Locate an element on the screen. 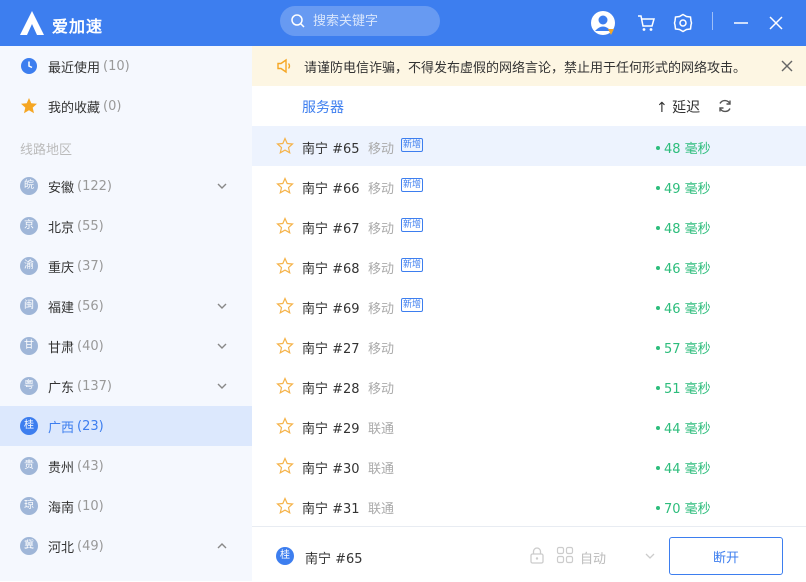 The width and height of the screenshot is (806, 582). server-latency: 49 毫秒 is located at coordinates (683, 187).